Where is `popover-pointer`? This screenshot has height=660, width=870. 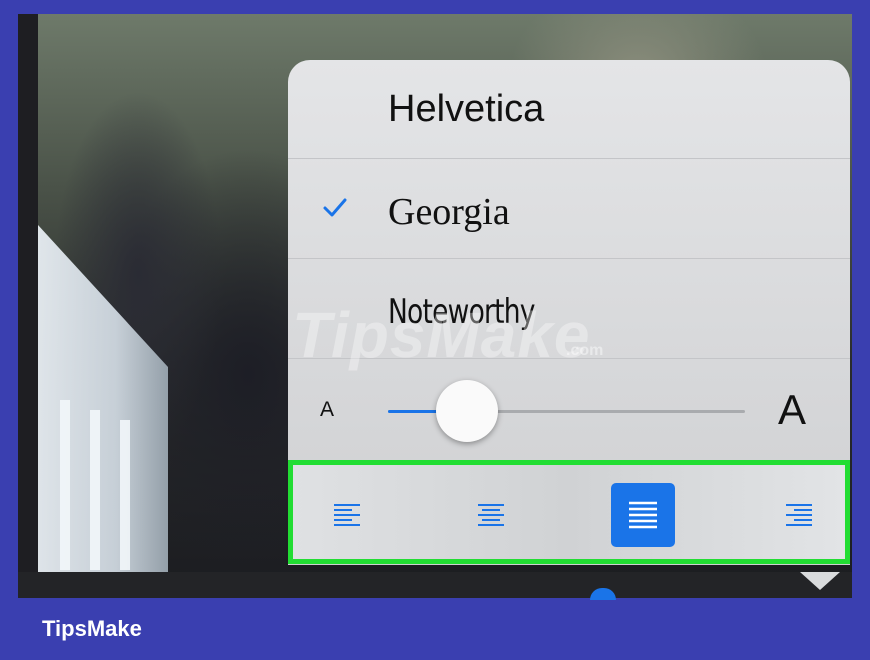 popover-pointer is located at coordinates (820, 581).